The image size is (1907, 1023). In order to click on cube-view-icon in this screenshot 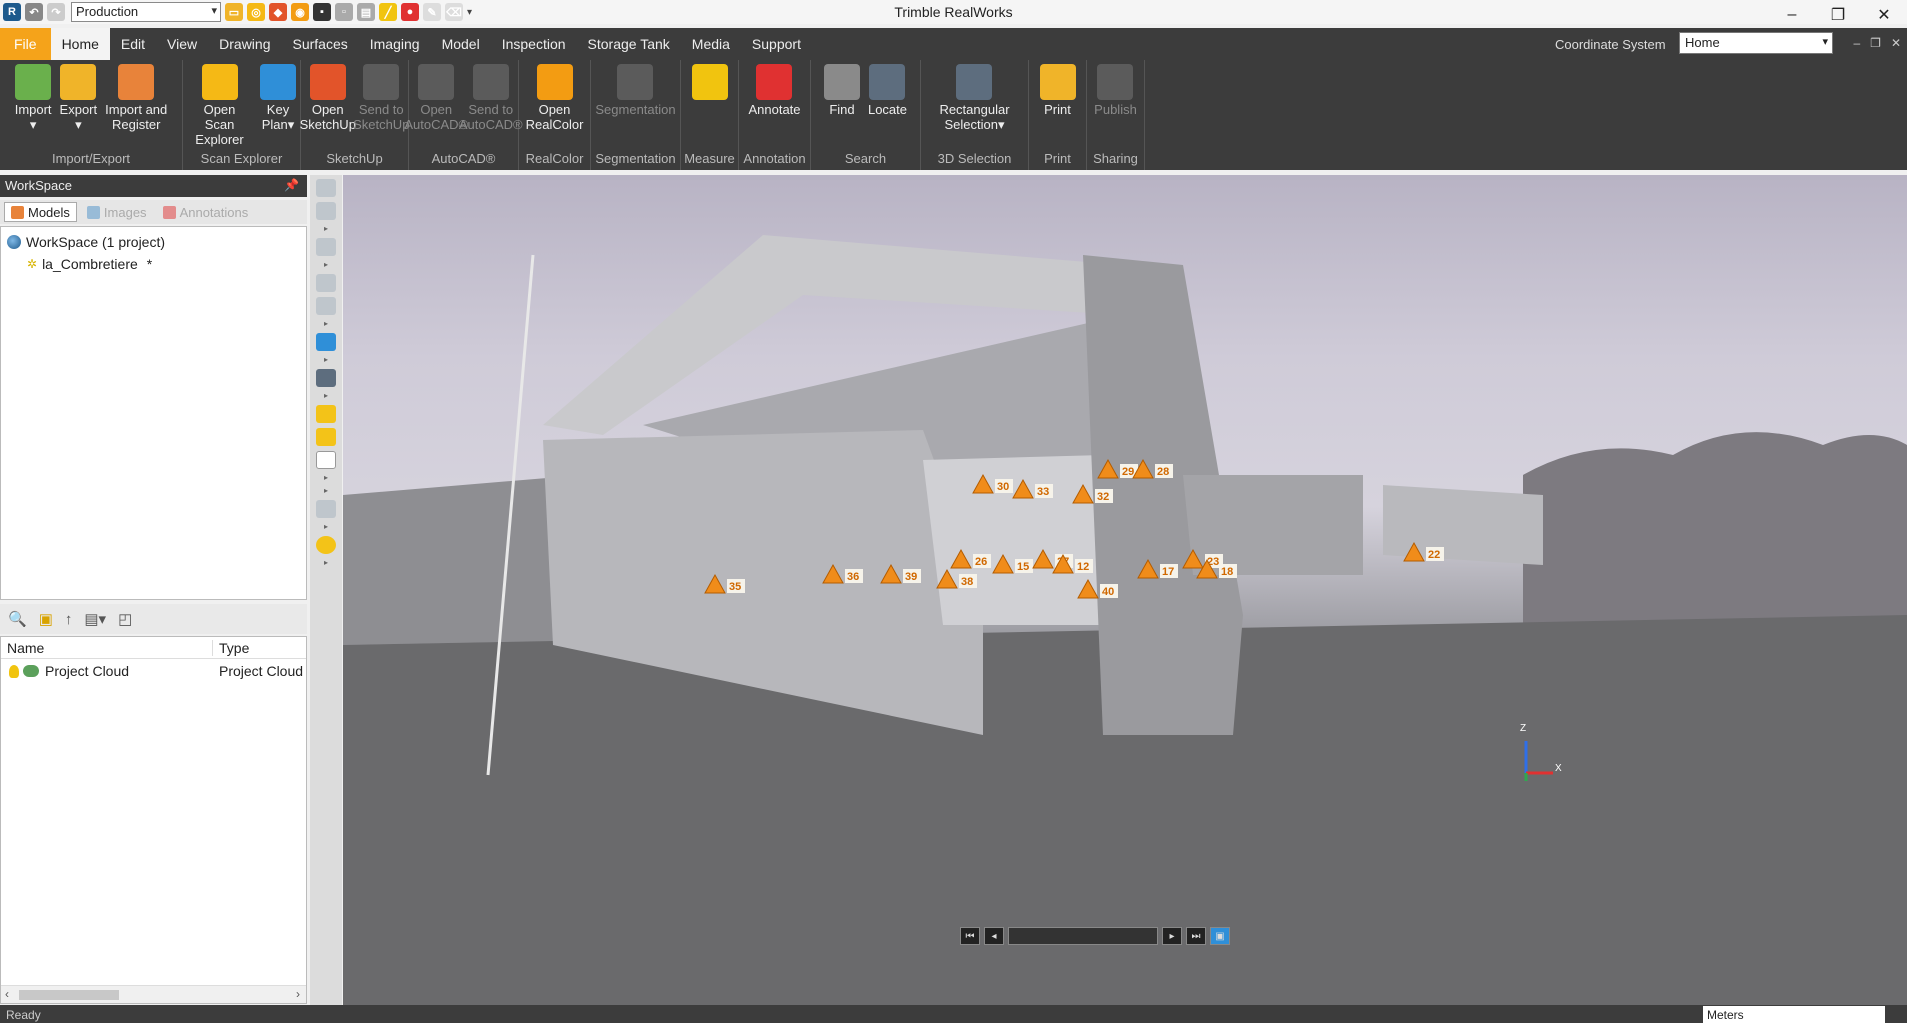, I will do `click(326, 342)`.